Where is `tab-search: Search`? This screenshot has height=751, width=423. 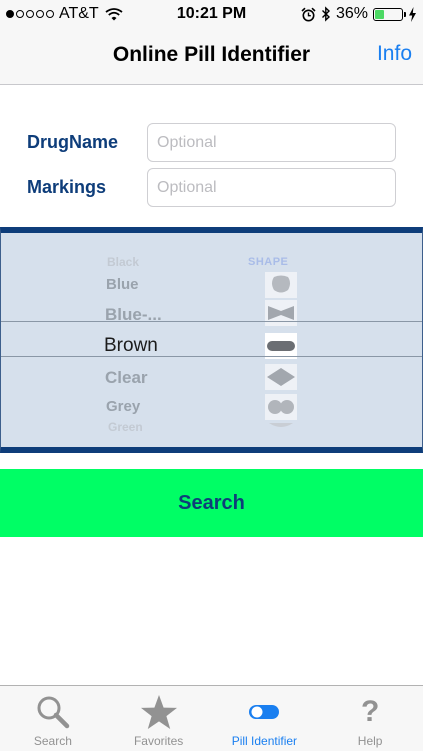
tab-search: Search is located at coordinates (53, 718).